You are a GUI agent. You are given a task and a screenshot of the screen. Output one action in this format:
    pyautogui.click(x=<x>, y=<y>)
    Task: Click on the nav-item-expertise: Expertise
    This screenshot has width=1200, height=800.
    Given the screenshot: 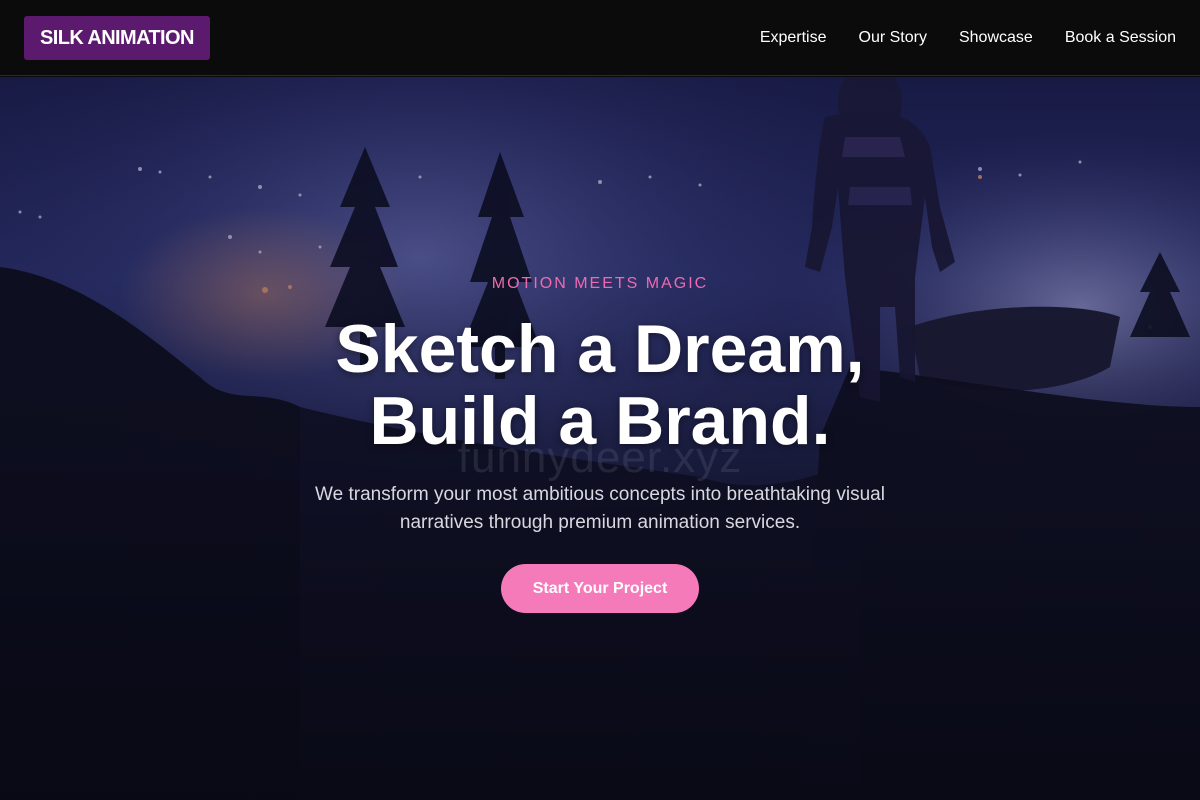 What is the action you would take?
    pyautogui.click(x=793, y=38)
    